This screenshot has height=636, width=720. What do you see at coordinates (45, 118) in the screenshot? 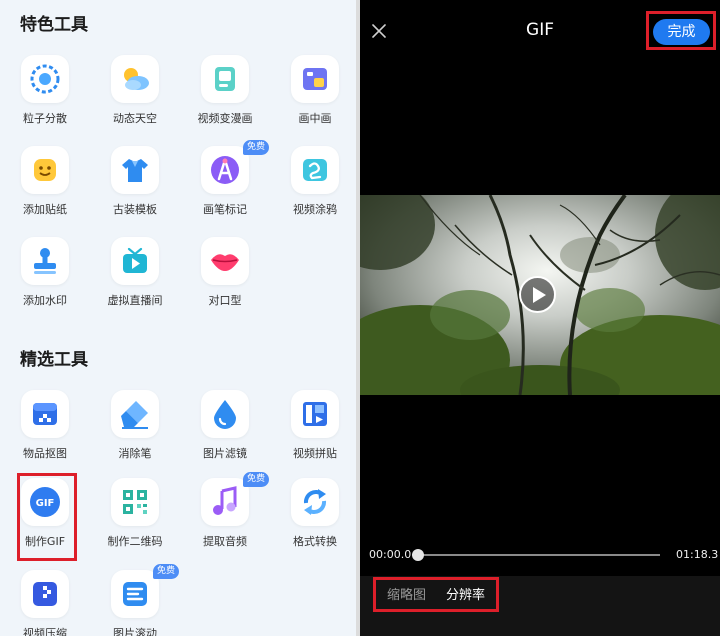
I see `tool-label: 粒子分散` at bounding box center [45, 118].